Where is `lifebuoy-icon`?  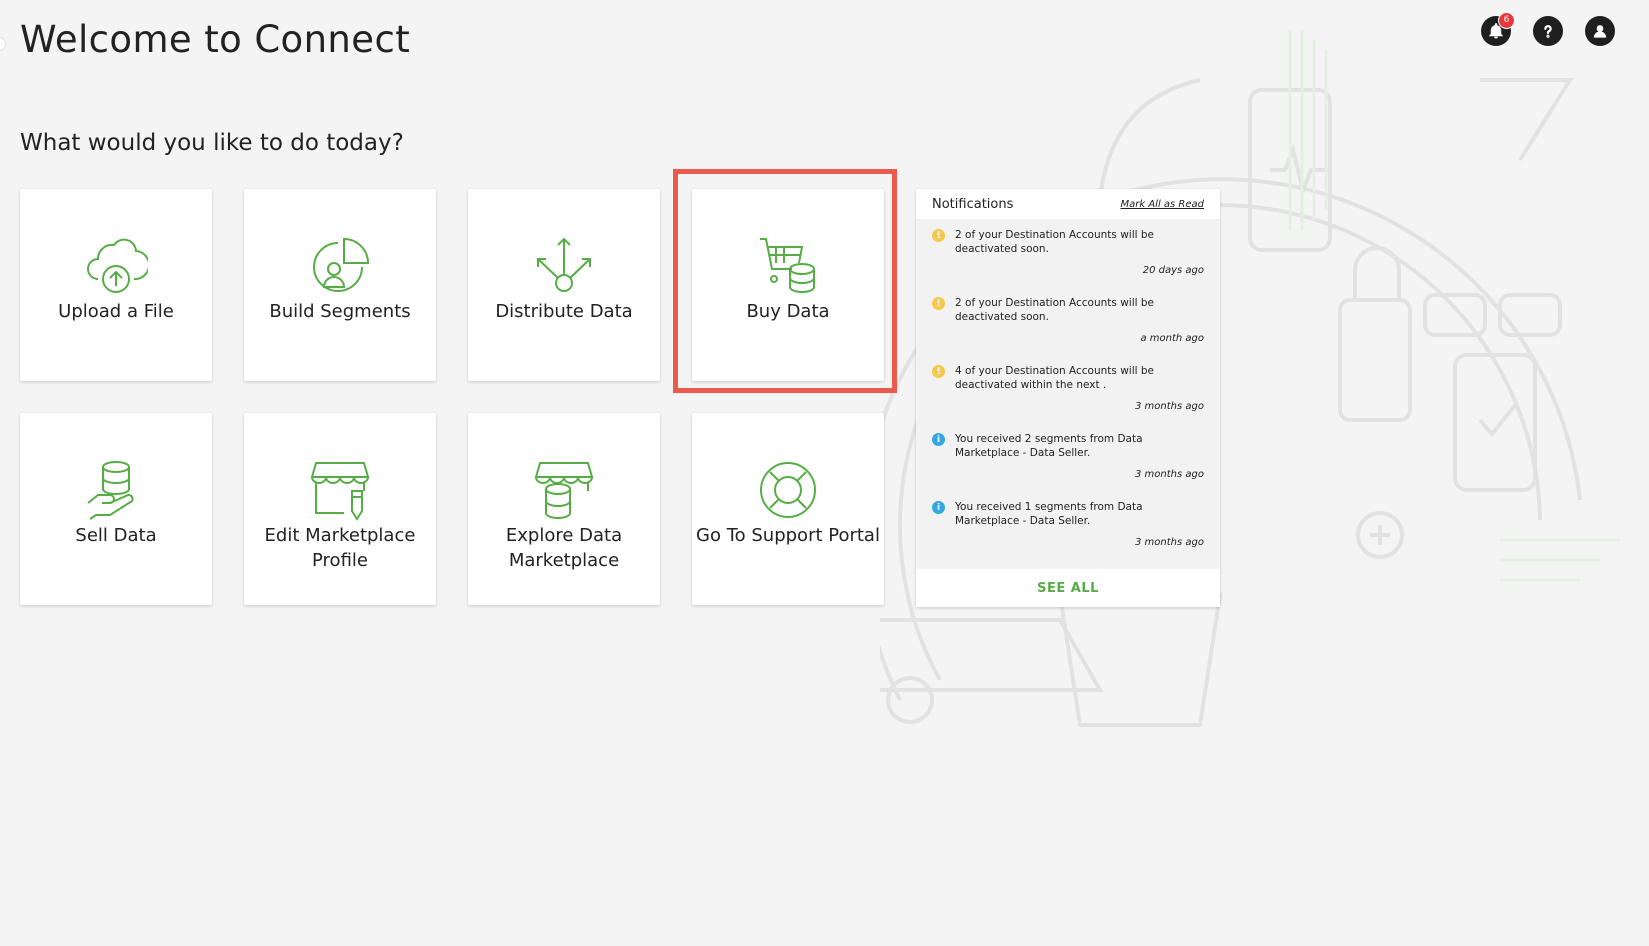 lifebuoy-icon is located at coordinates (788, 490).